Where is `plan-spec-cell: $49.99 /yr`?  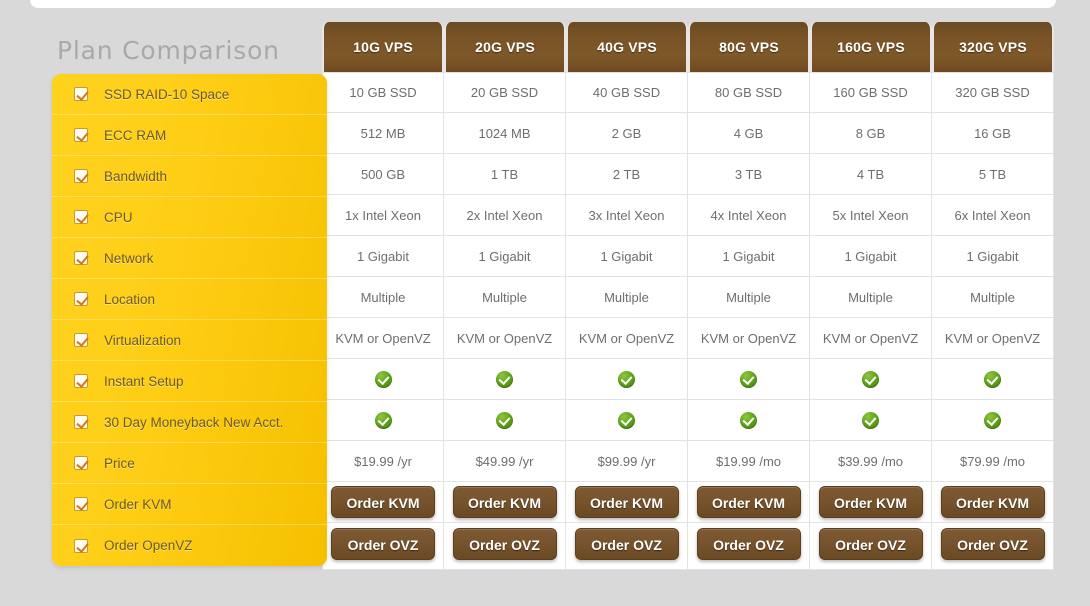 plan-spec-cell: $49.99 /yr is located at coordinates (505, 461).